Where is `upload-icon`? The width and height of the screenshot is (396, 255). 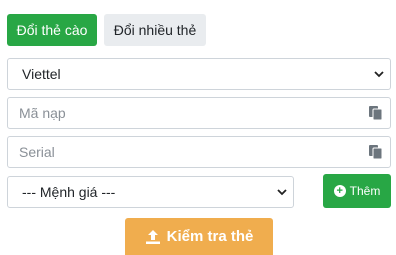 upload-icon is located at coordinates (152, 236).